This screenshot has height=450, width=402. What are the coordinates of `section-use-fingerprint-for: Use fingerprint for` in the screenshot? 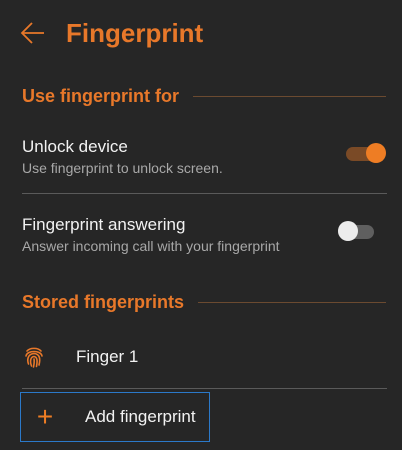 It's located at (204, 96).